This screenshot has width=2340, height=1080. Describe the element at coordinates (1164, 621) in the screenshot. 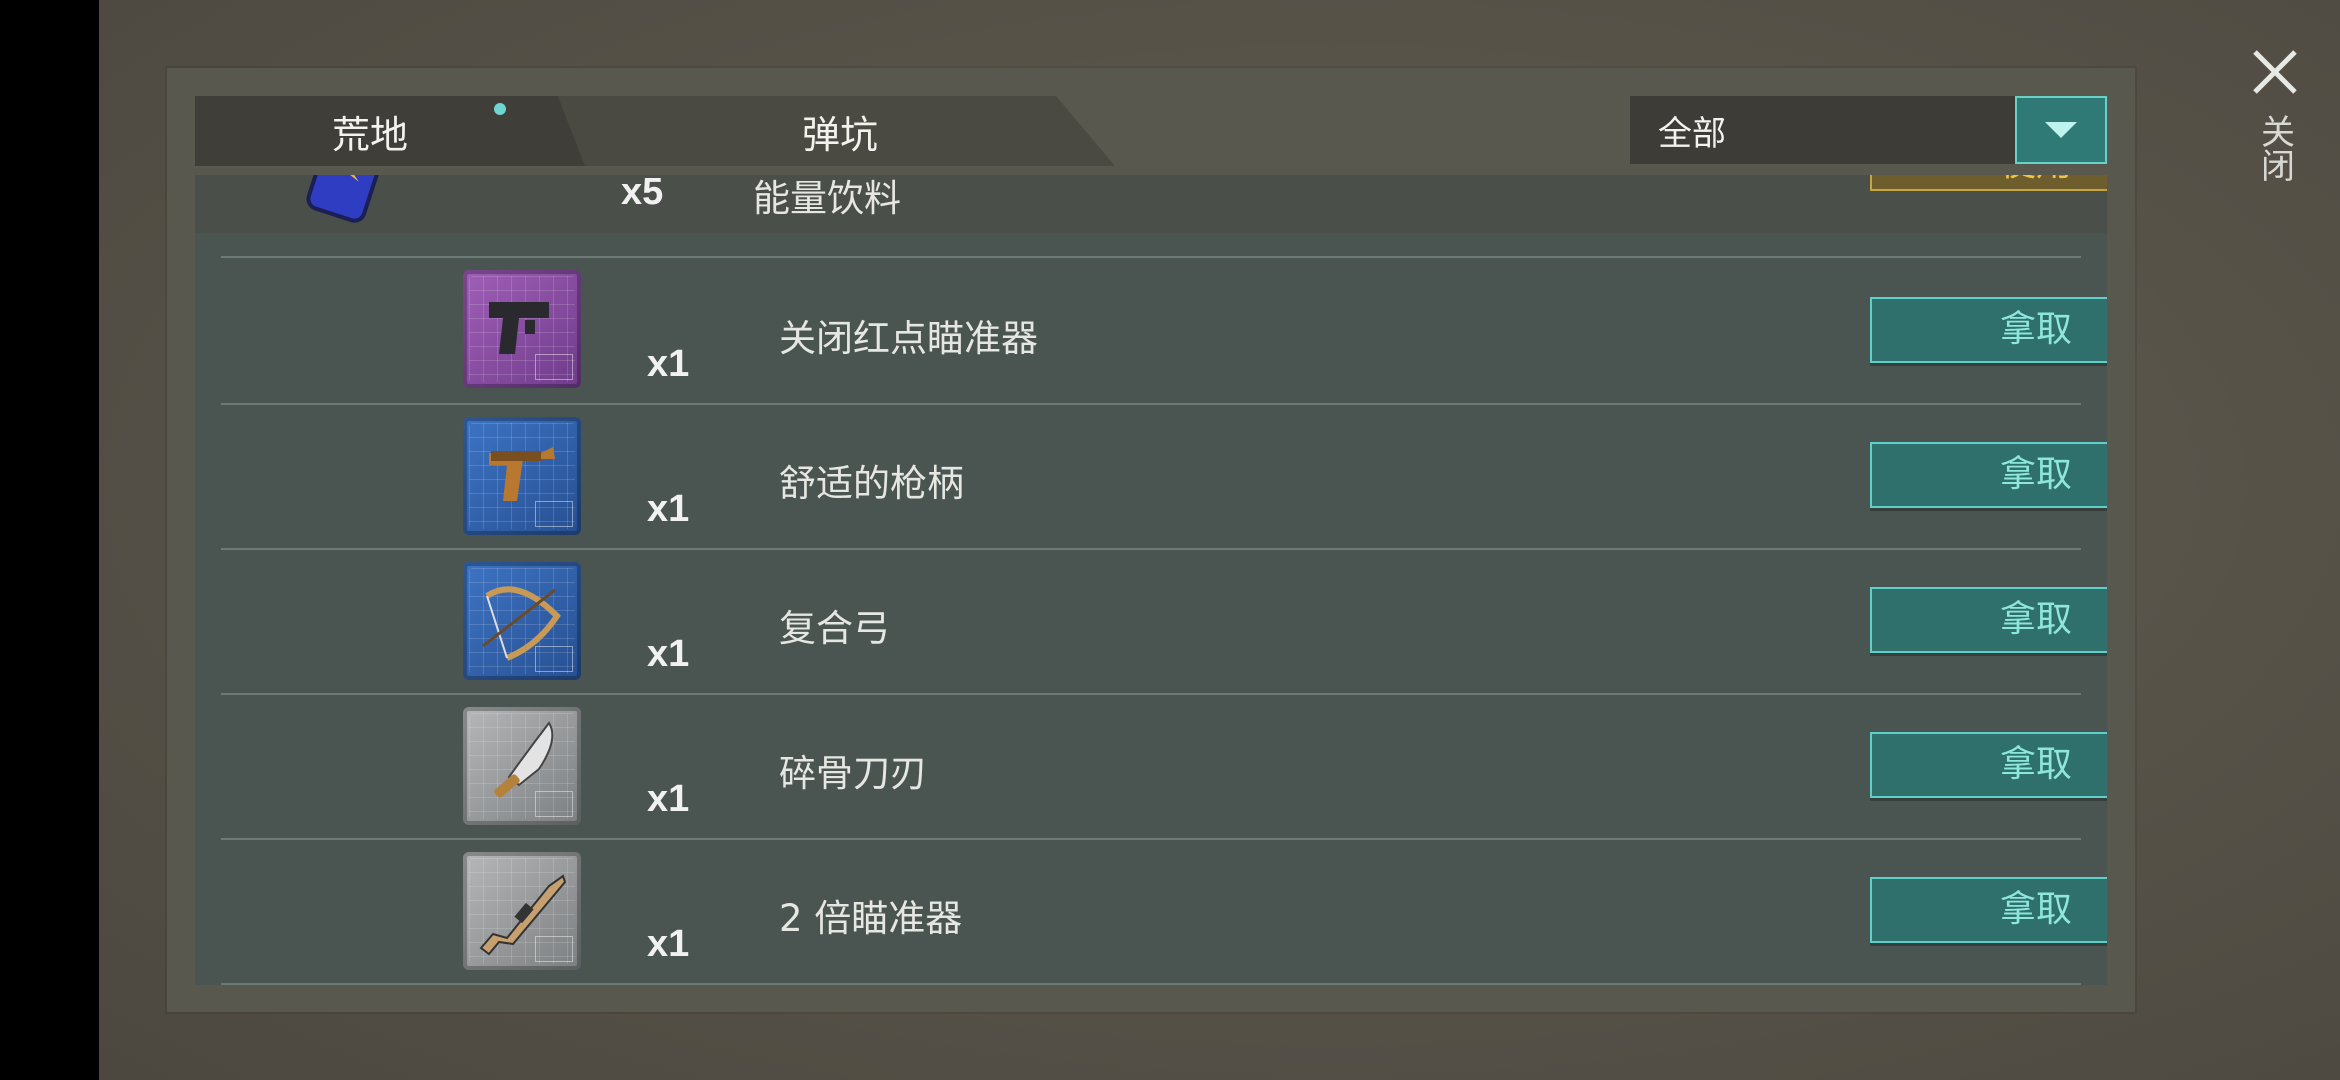

I see `list-item: x1 复合弓 拿取` at that location.